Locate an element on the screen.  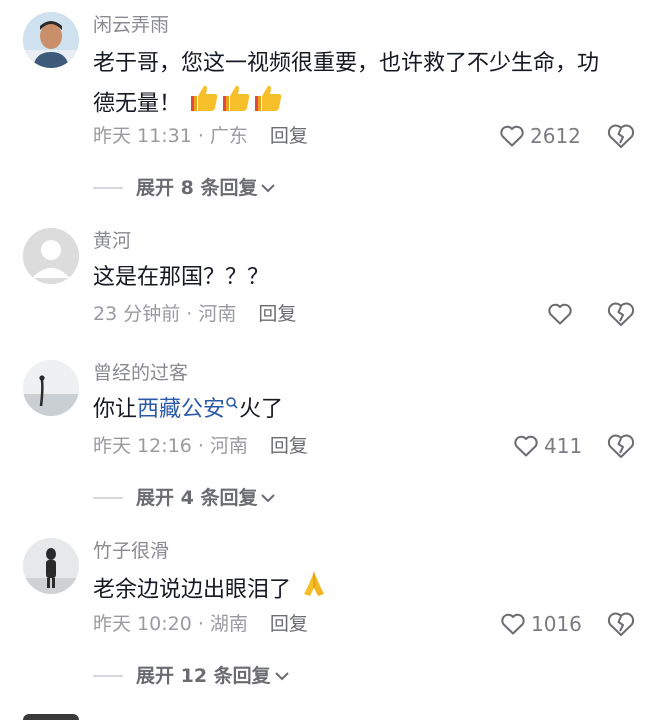
comment-text-segment: 火了 is located at coordinates (261, 409).